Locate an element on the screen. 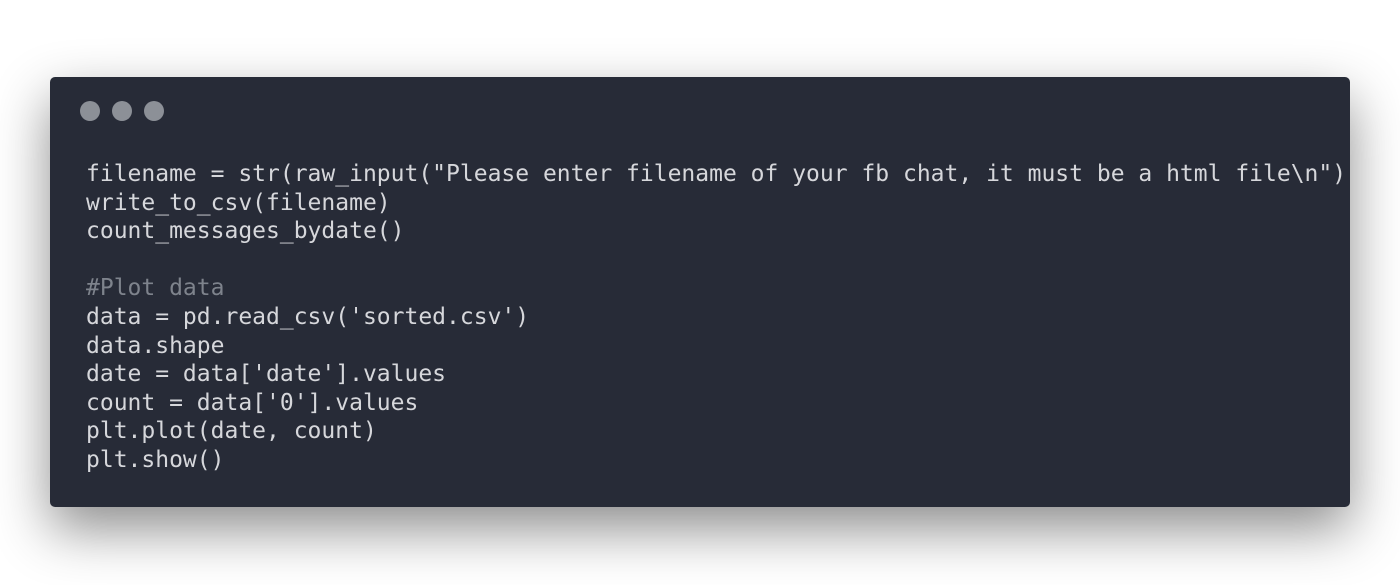  code-comment: #Plot data is located at coordinates (155, 288).